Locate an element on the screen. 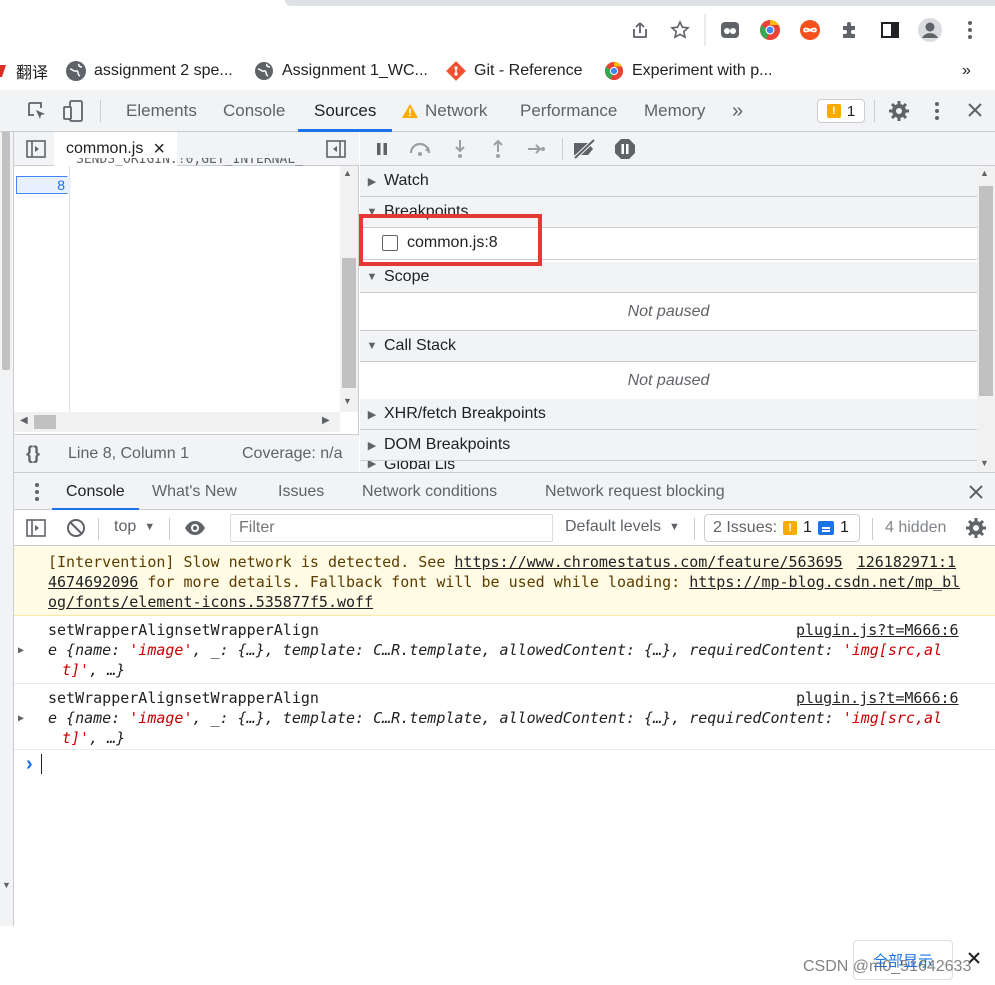 This screenshot has height=985, width=995. infinity-extension-icon is located at coordinates (810, 30).